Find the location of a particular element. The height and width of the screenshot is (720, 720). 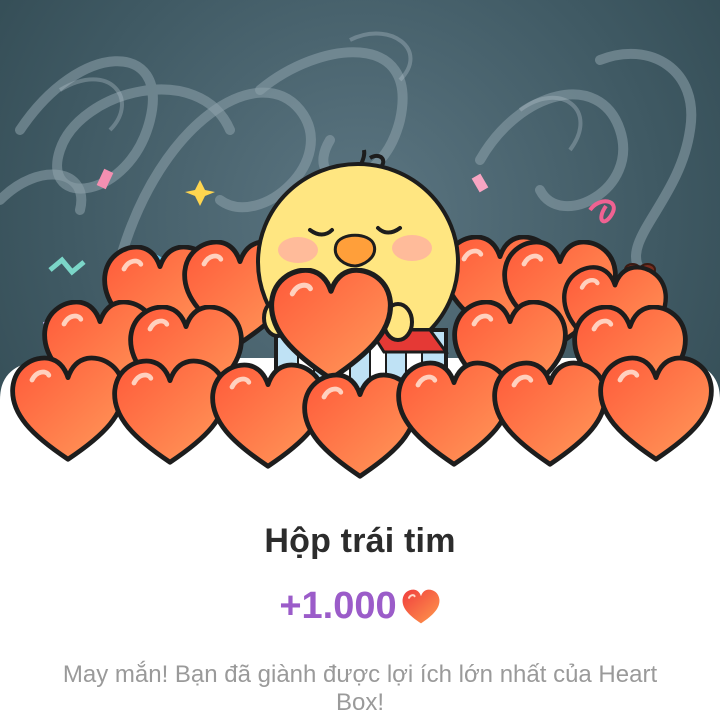

heart-icon is located at coordinates (421, 606).